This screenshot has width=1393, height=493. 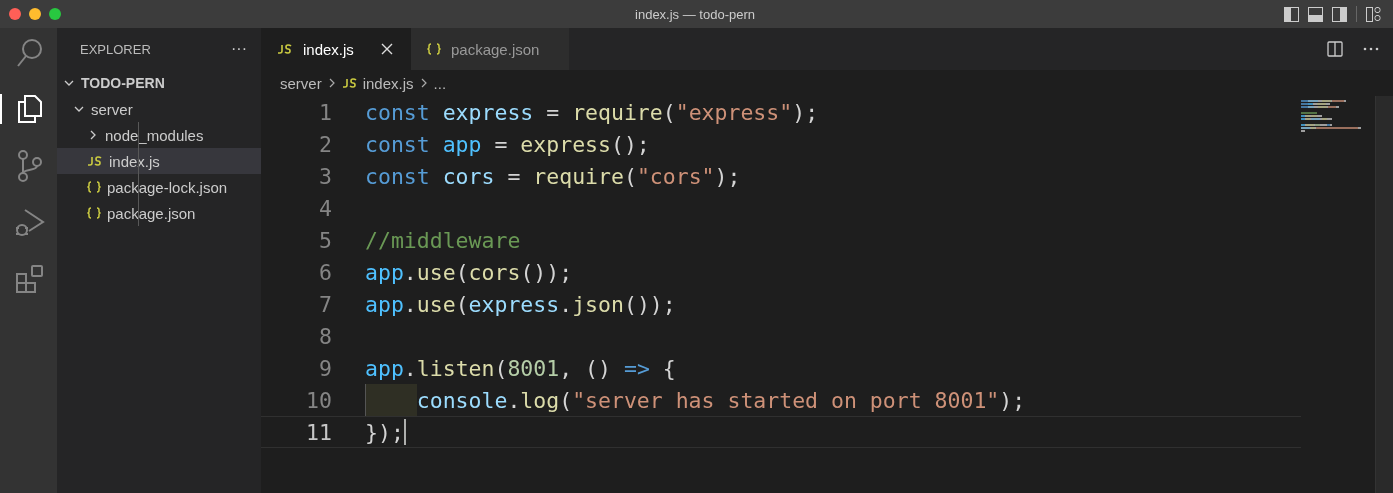 I want to click on code-line: const express = require("express");, so click(x=592, y=112).